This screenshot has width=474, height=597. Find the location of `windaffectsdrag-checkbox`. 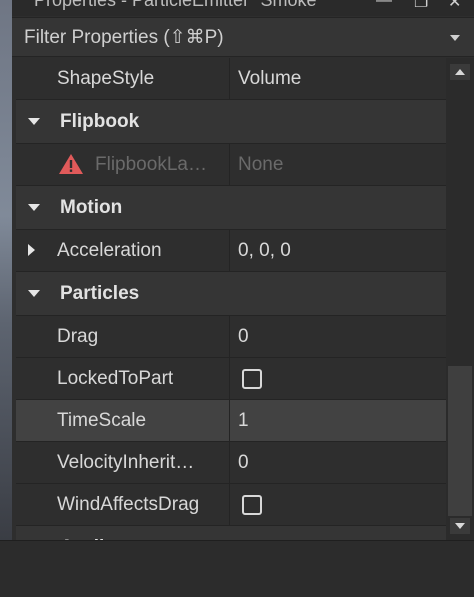

windaffectsdrag-checkbox is located at coordinates (252, 505).